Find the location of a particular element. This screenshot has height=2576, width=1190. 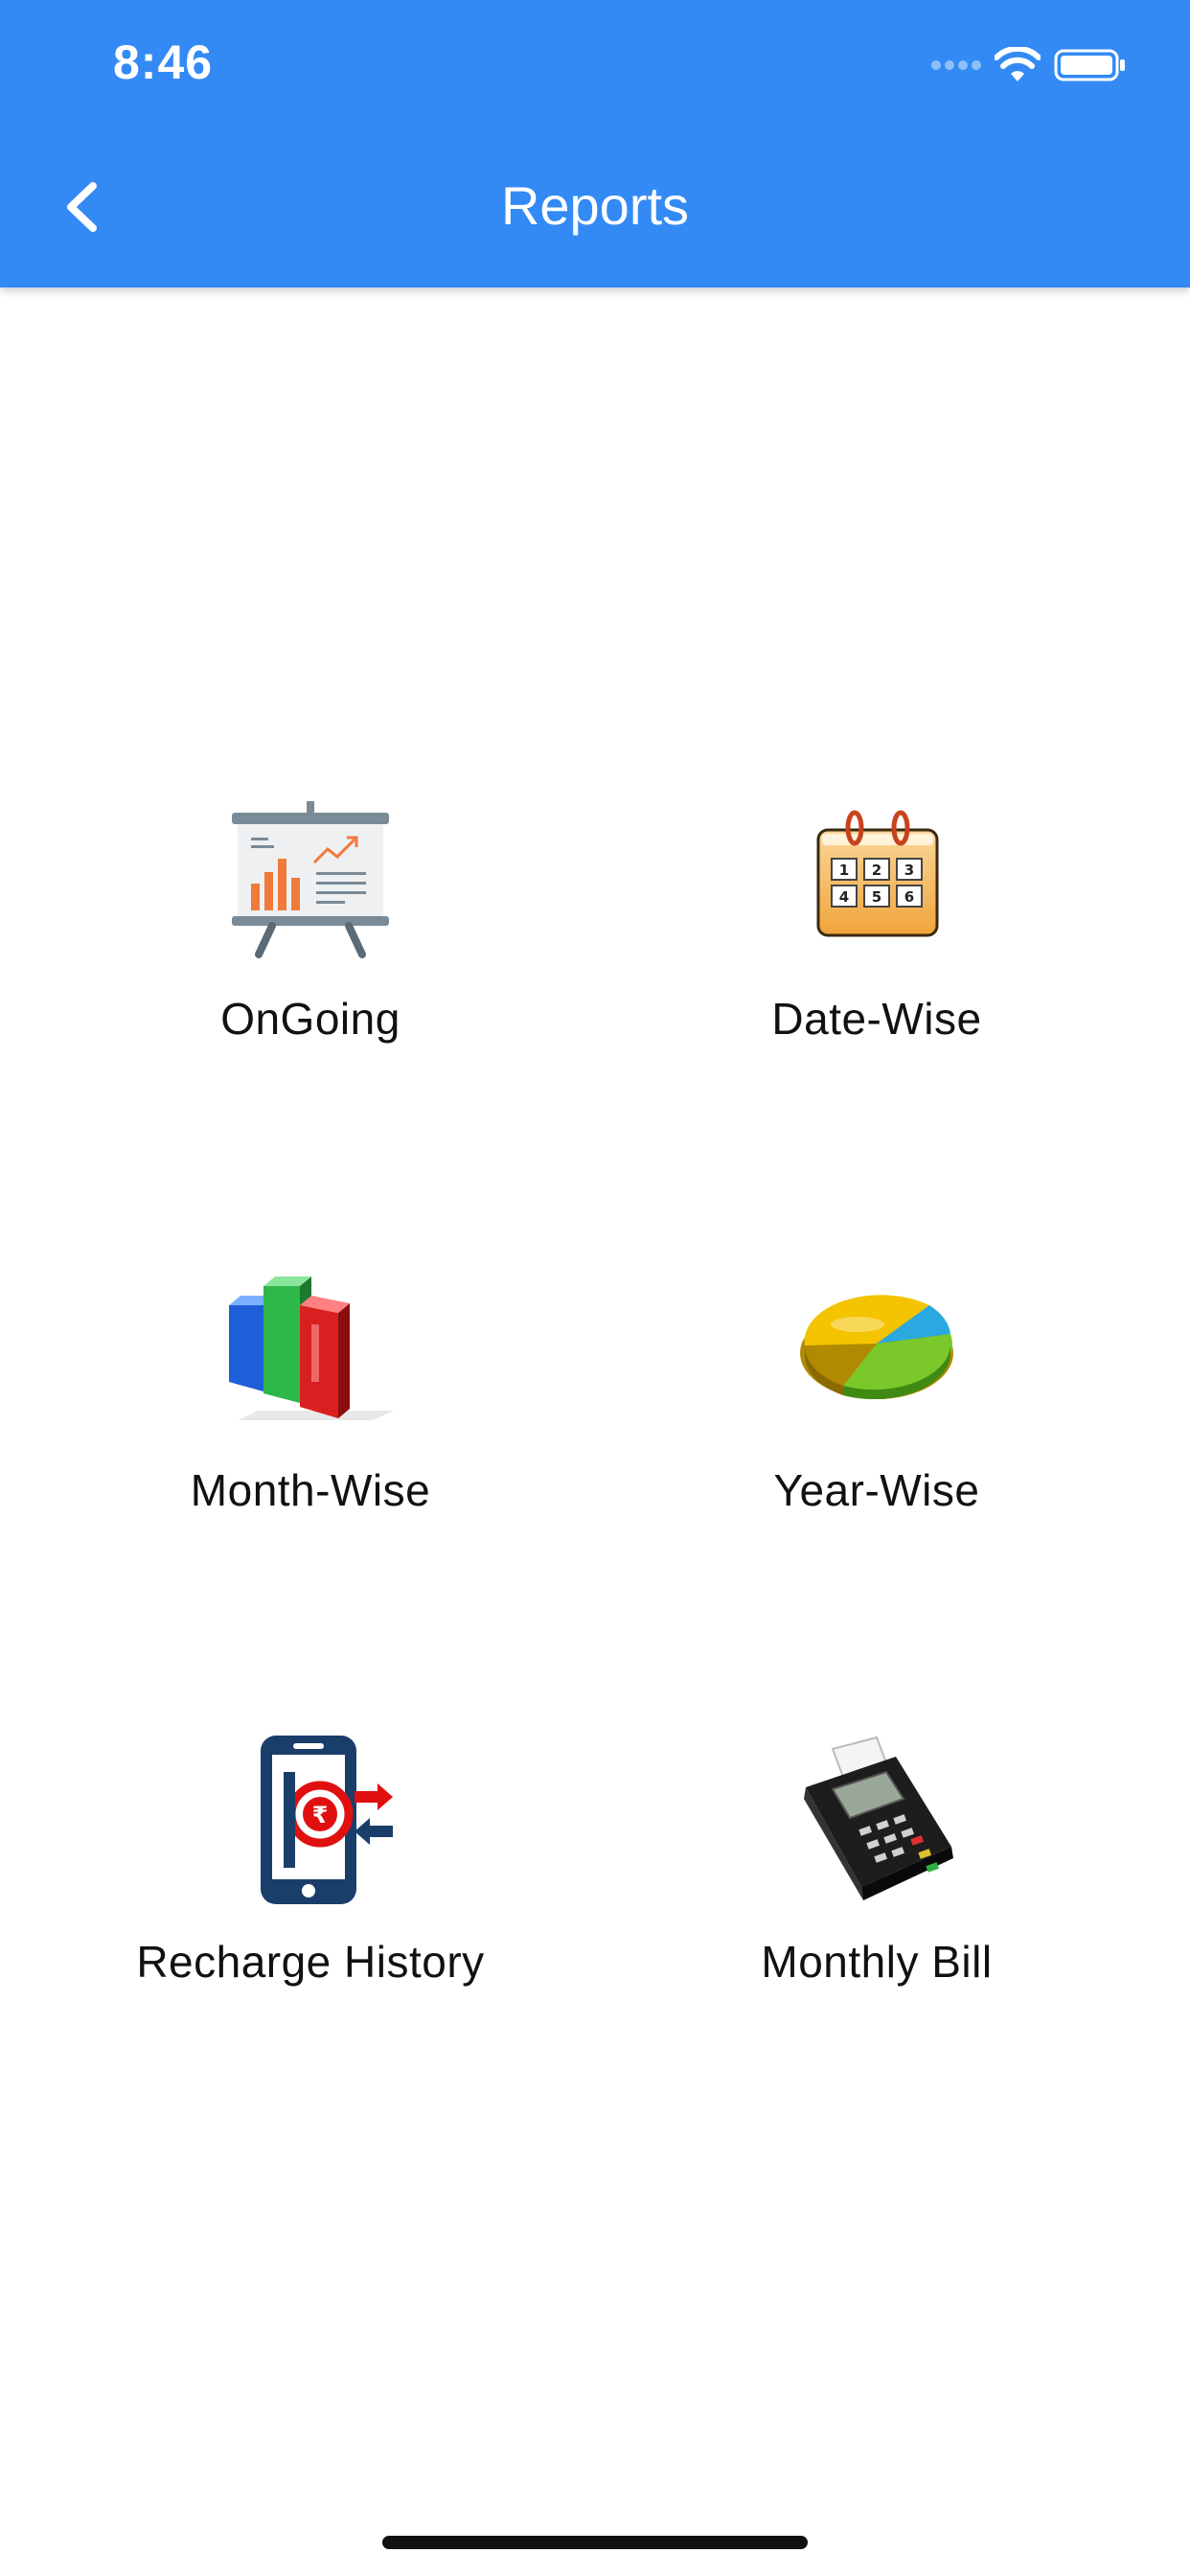

tile-label: OnGoing is located at coordinates (310, 1019).